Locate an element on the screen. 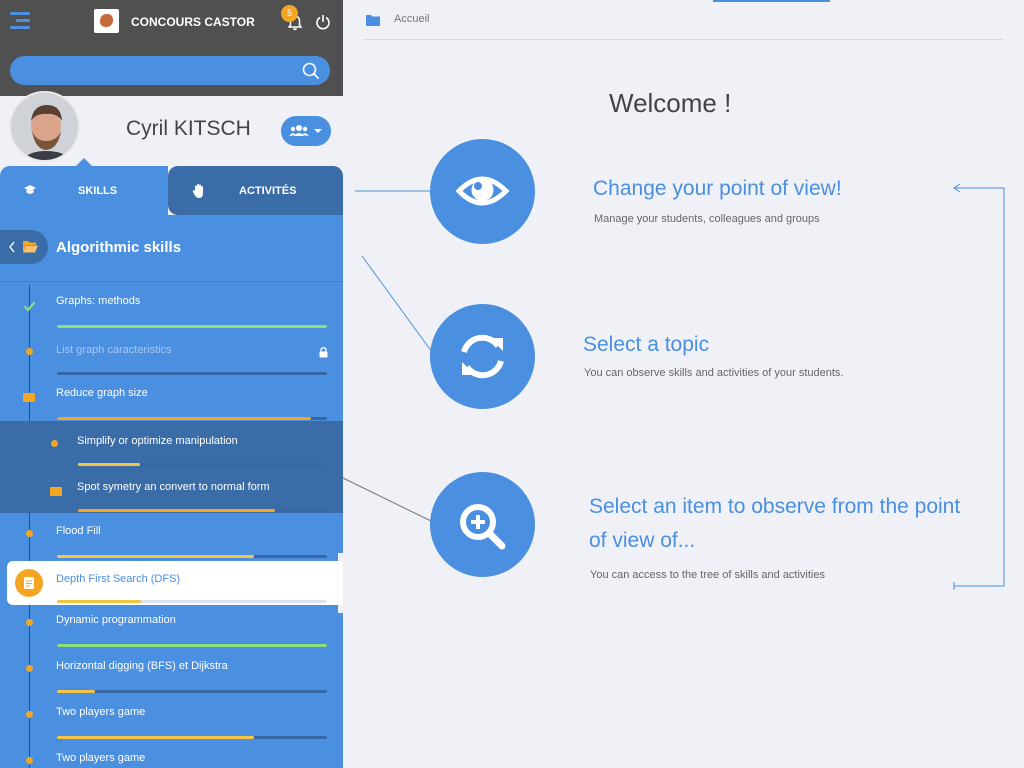 The width and height of the screenshot is (1024, 768). refresh-icon is located at coordinates (482, 356).